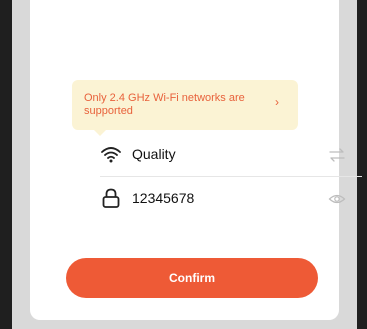  I want to click on device-frame-left, so click(6, 164).